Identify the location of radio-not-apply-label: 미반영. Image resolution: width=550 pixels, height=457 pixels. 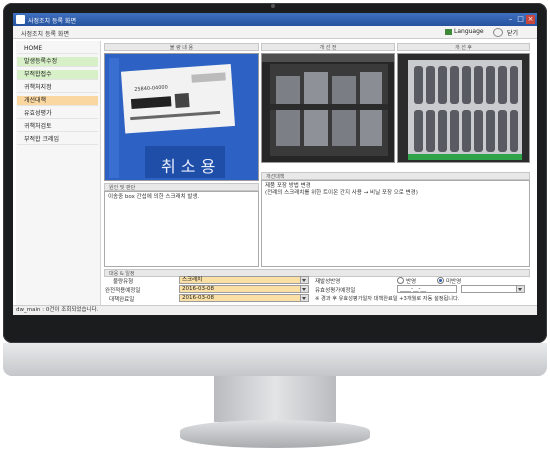
(454, 282).